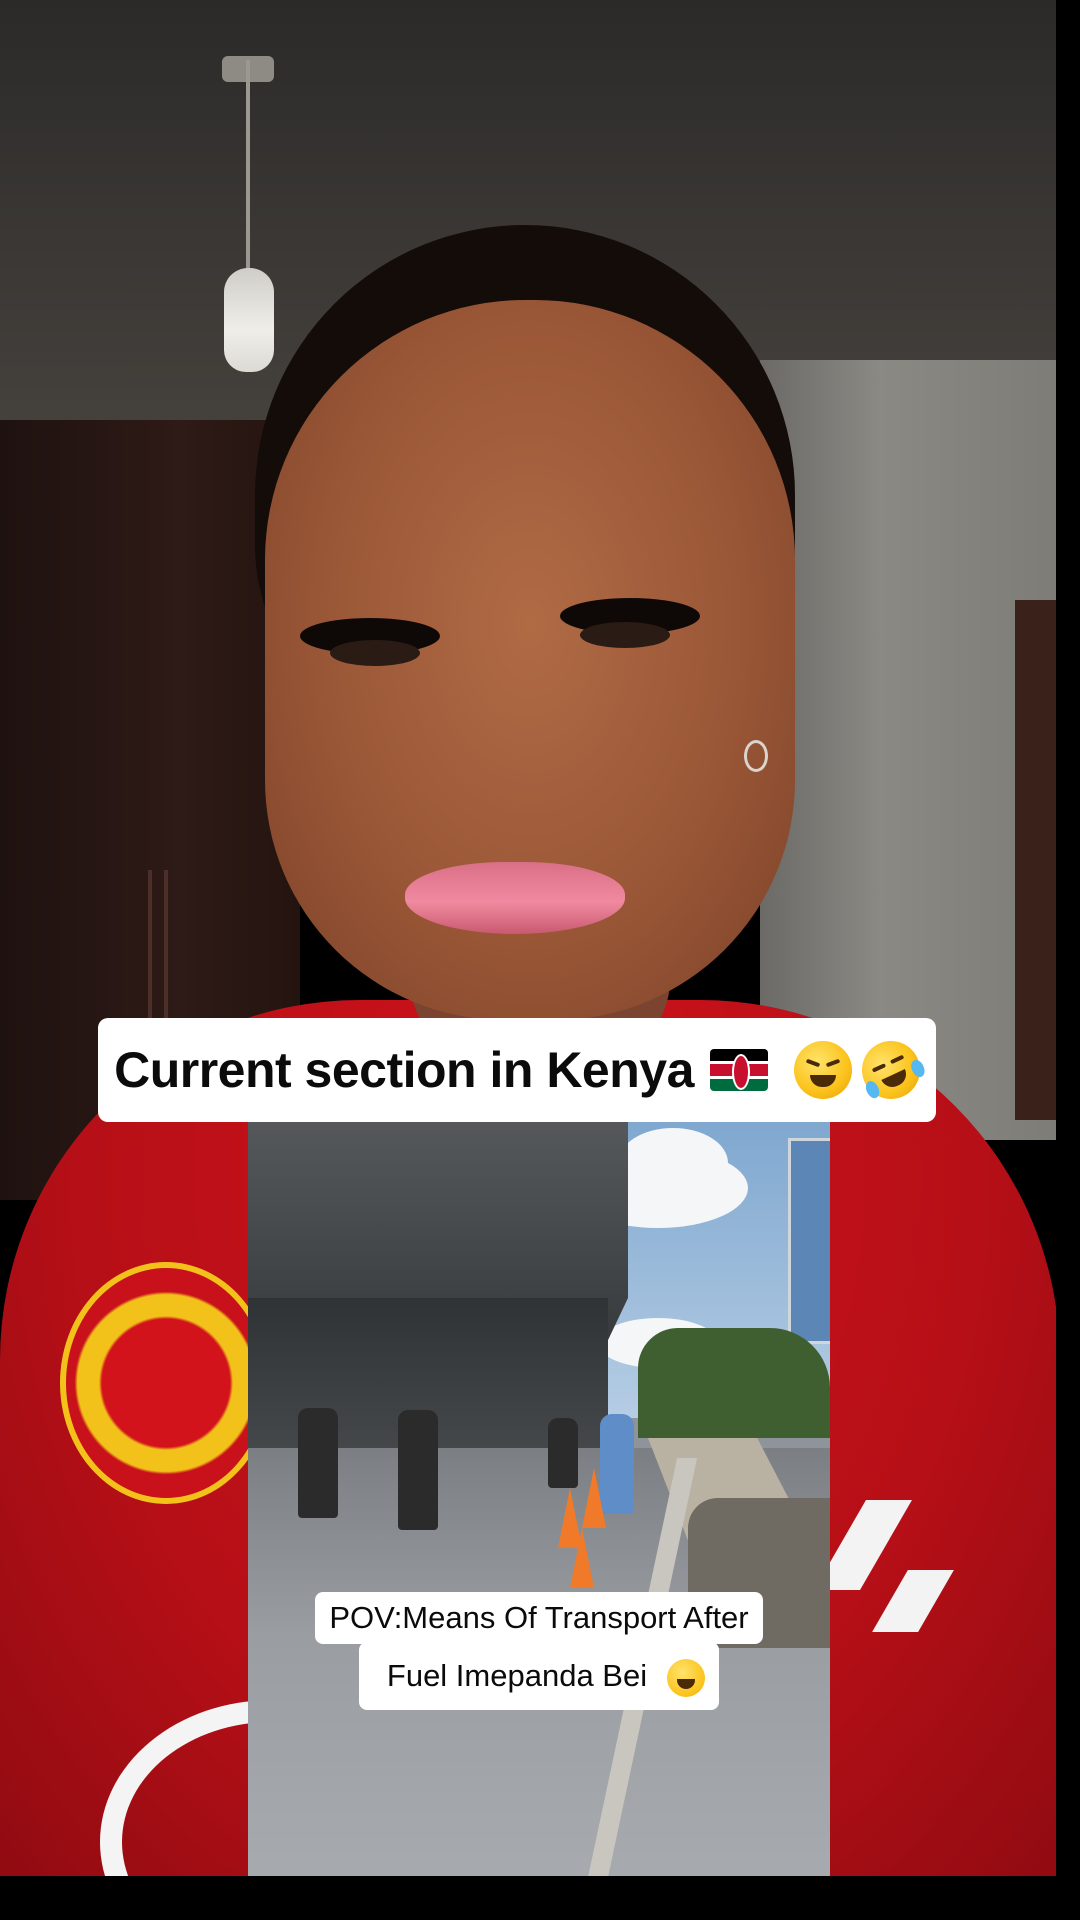 Image resolution: width=1080 pixels, height=1920 pixels. I want to click on right-letterbox-bar, so click(1068, 960).